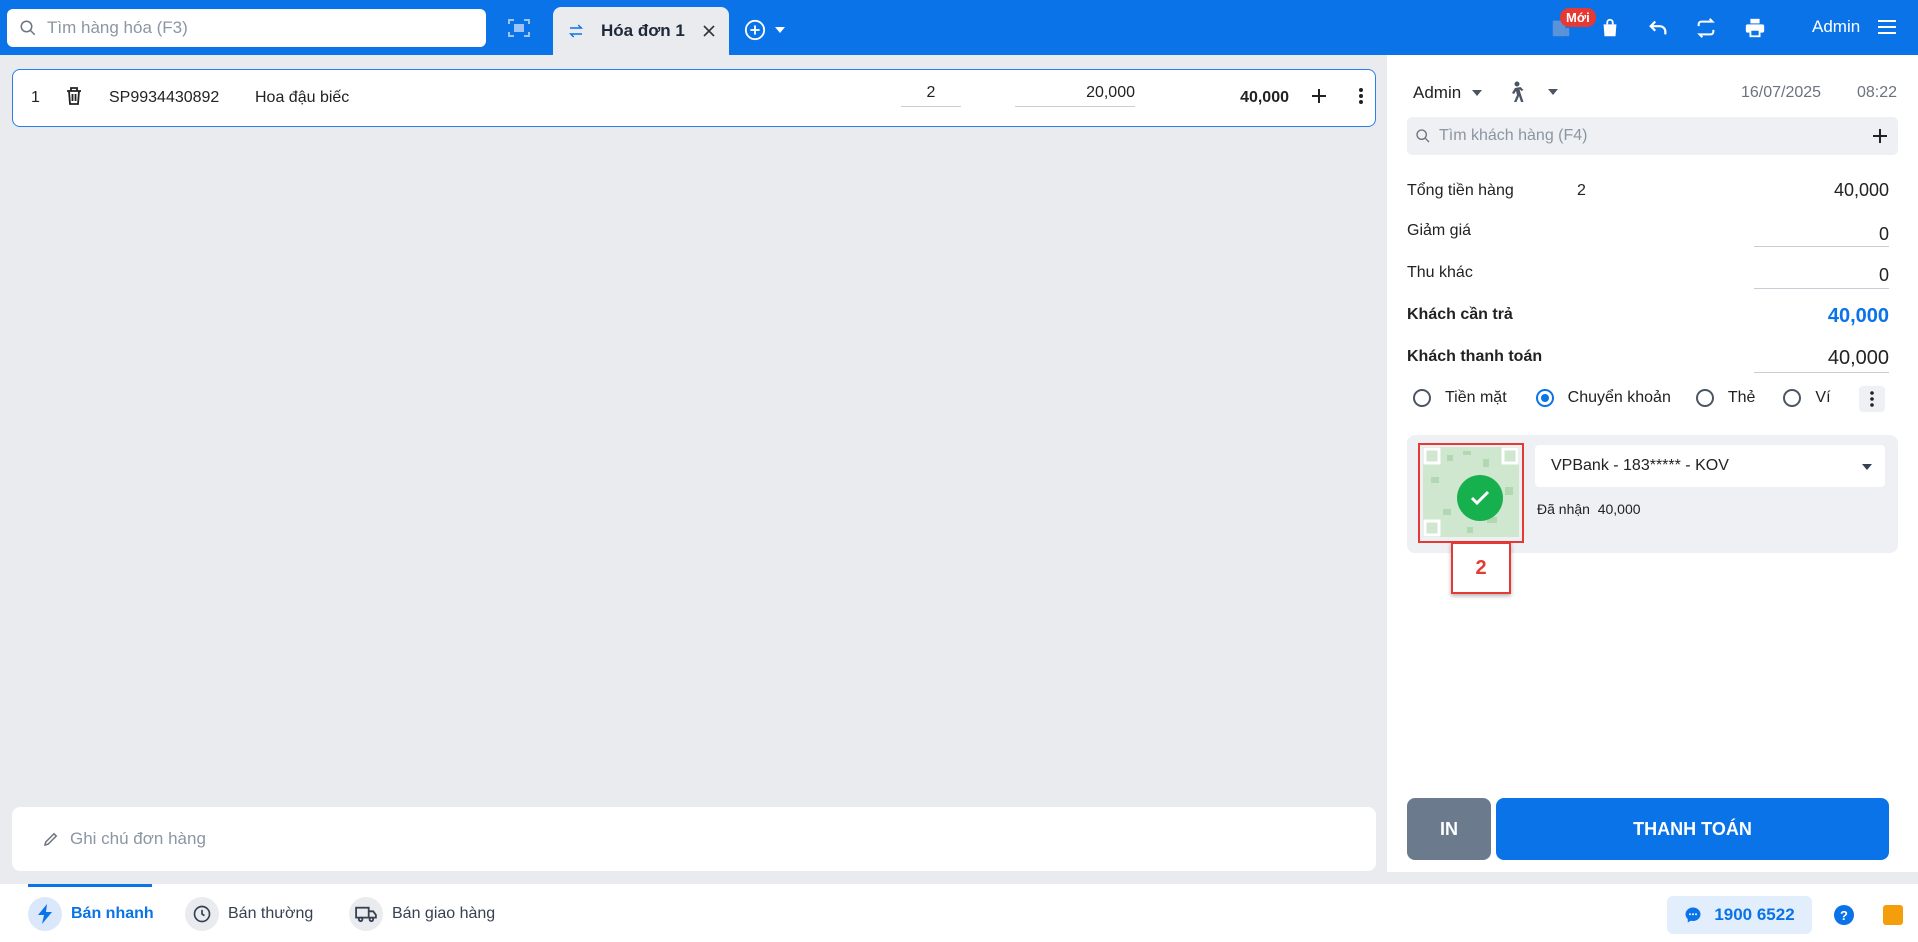 Image resolution: width=1918 pixels, height=942 pixels. I want to click on nav-quick-sale-label: Bán nhanh, so click(112, 913).